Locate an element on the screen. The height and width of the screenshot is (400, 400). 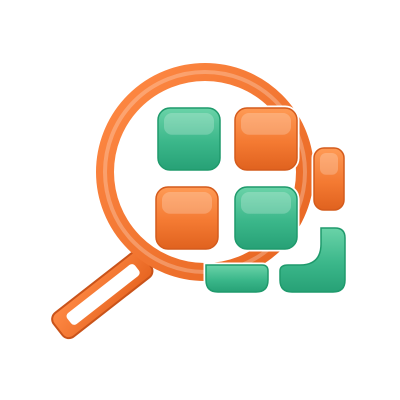
tile-middle-left-highlight is located at coordinates (187, 203).